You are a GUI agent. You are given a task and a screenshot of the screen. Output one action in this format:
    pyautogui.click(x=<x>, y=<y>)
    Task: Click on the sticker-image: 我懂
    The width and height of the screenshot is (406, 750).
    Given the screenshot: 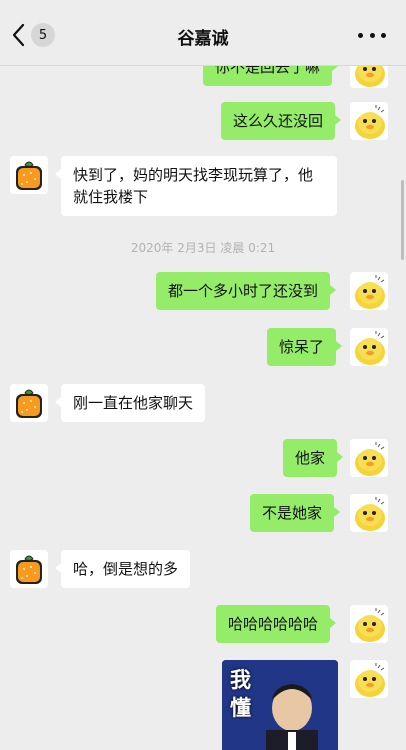 What is the action you would take?
    pyautogui.click(x=280, y=705)
    